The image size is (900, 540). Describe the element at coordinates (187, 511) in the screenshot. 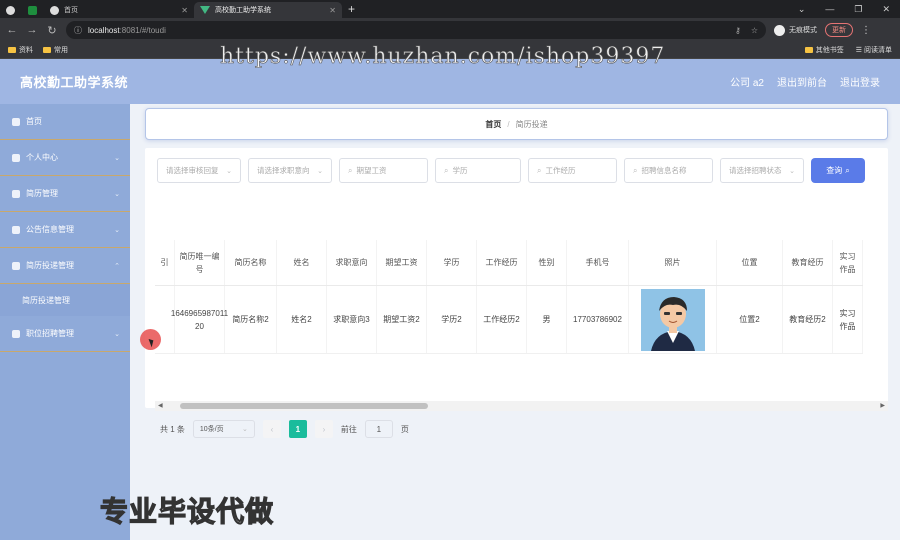

I see `watermark-text: 专业毕设代做` at that location.